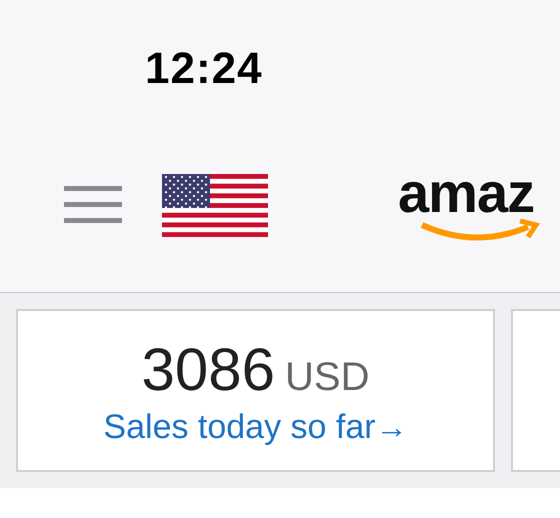  Describe the element at coordinates (209, 369) in the screenshot. I see `sales-value: 3086` at that location.